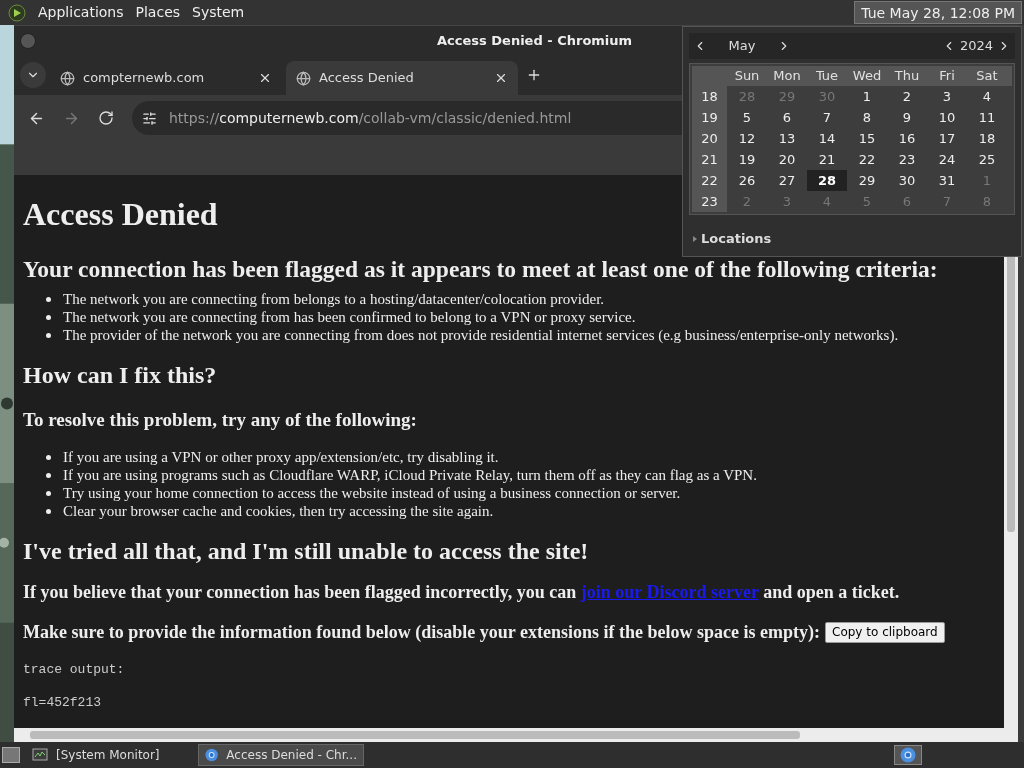 Image resolution: width=1024 pixels, height=768 pixels. What do you see at coordinates (747, 159) in the screenshot?
I see `calendar-day: 19` at bounding box center [747, 159].